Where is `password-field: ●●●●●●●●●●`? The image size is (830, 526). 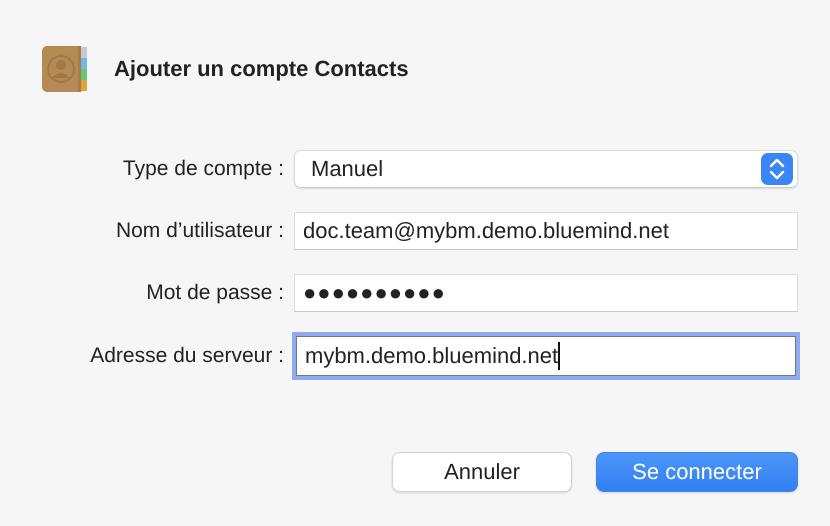 password-field: ●●●●●●●●●● is located at coordinates (546, 293).